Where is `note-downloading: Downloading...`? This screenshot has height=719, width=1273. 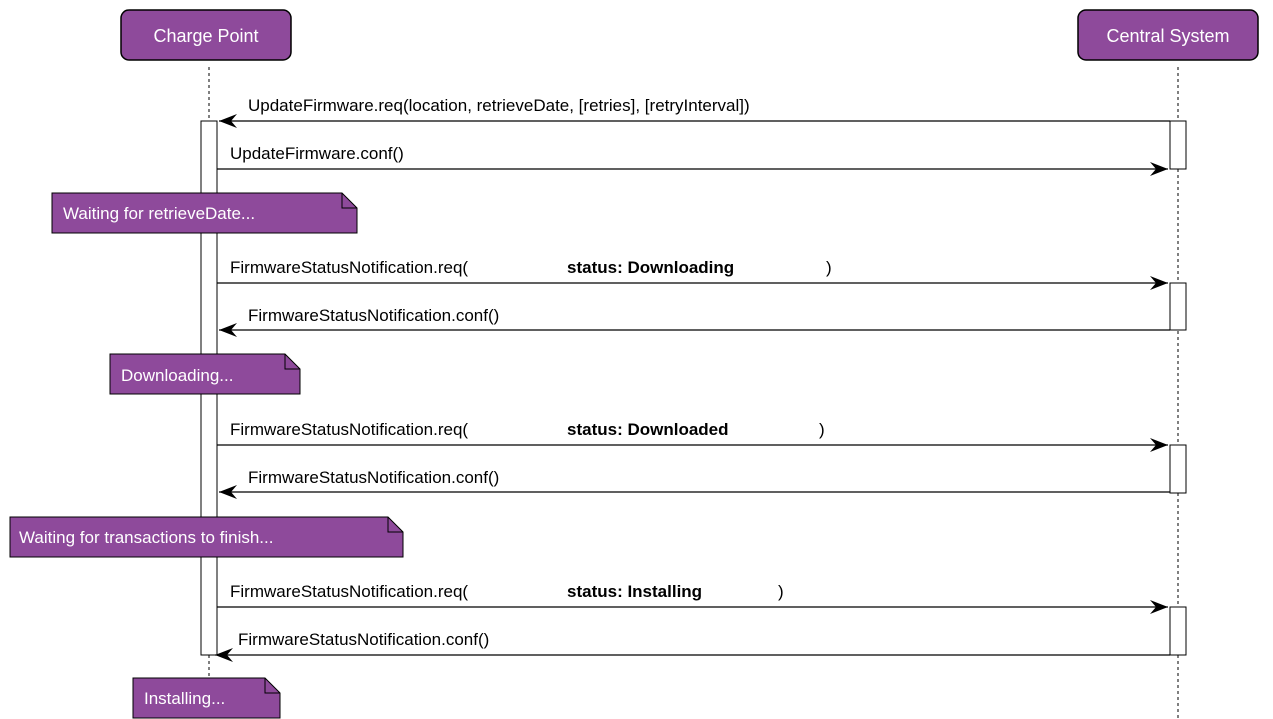
note-downloading: Downloading... is located at coordinates (205, 374).